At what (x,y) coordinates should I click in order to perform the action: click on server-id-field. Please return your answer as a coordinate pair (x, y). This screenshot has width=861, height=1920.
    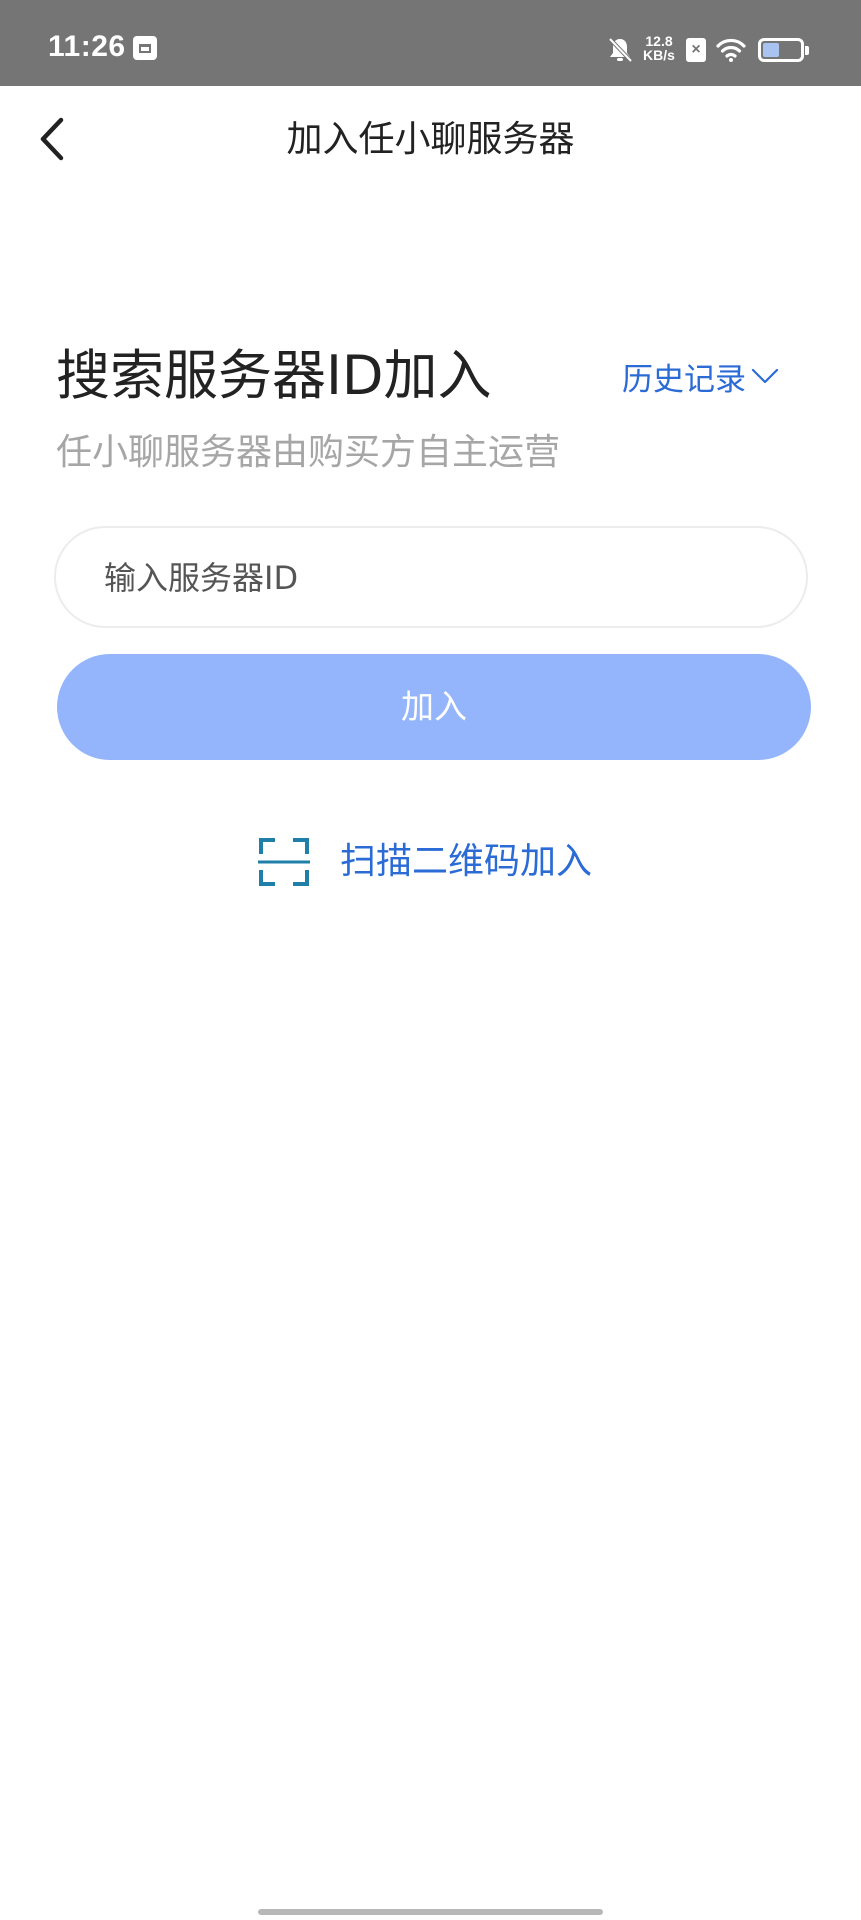
    Looking at the image, I should click on (431, 577).